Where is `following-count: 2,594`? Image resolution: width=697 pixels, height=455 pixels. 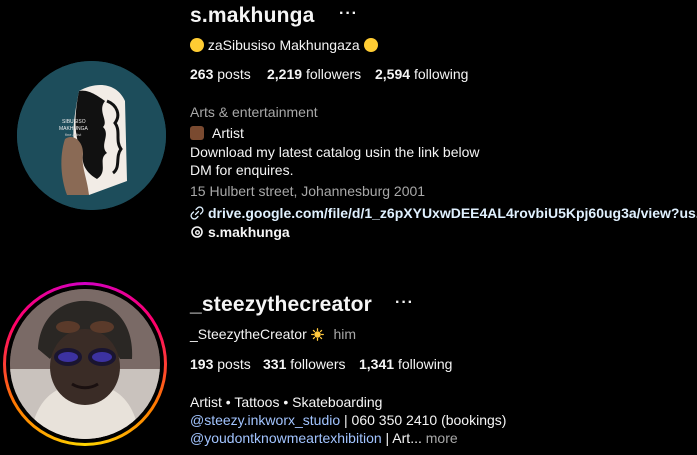
following-count: 2,594 is located at coordinates (393, 74).